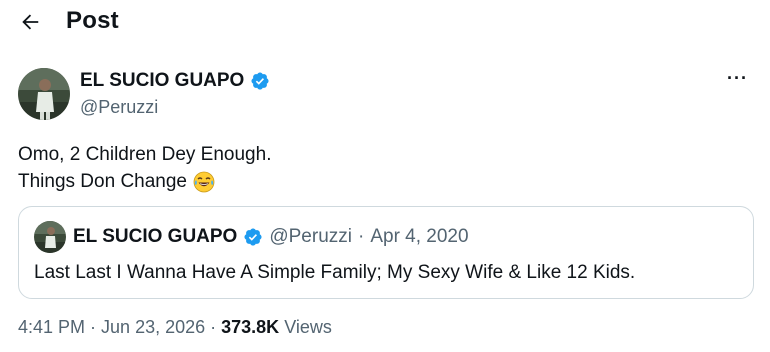 The width and height of the screenshot is (770, 352). What do you see at coordinates (385, 22) in the screenshot?
I see `page-header: Post` at bounding box center [385, 22].